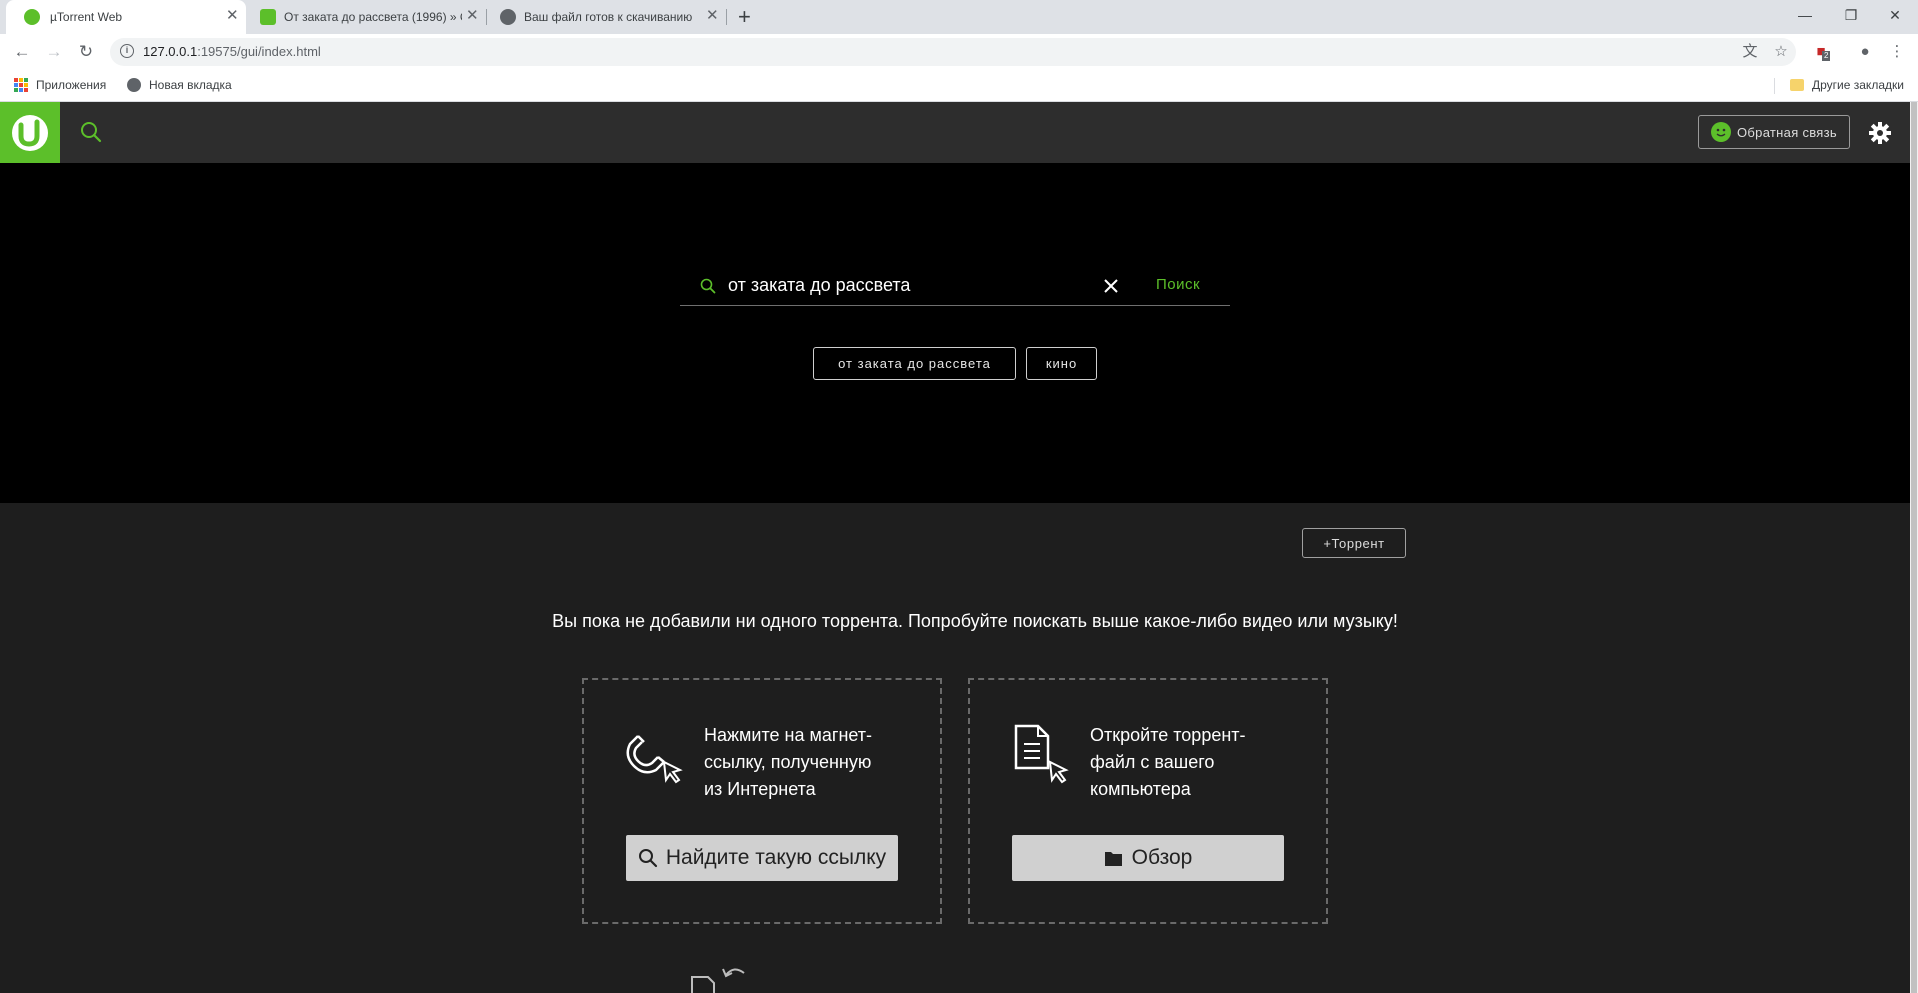 This screenshot has width=1918, height=993. I want to click on new-tab-button: +, so click(744, 17).